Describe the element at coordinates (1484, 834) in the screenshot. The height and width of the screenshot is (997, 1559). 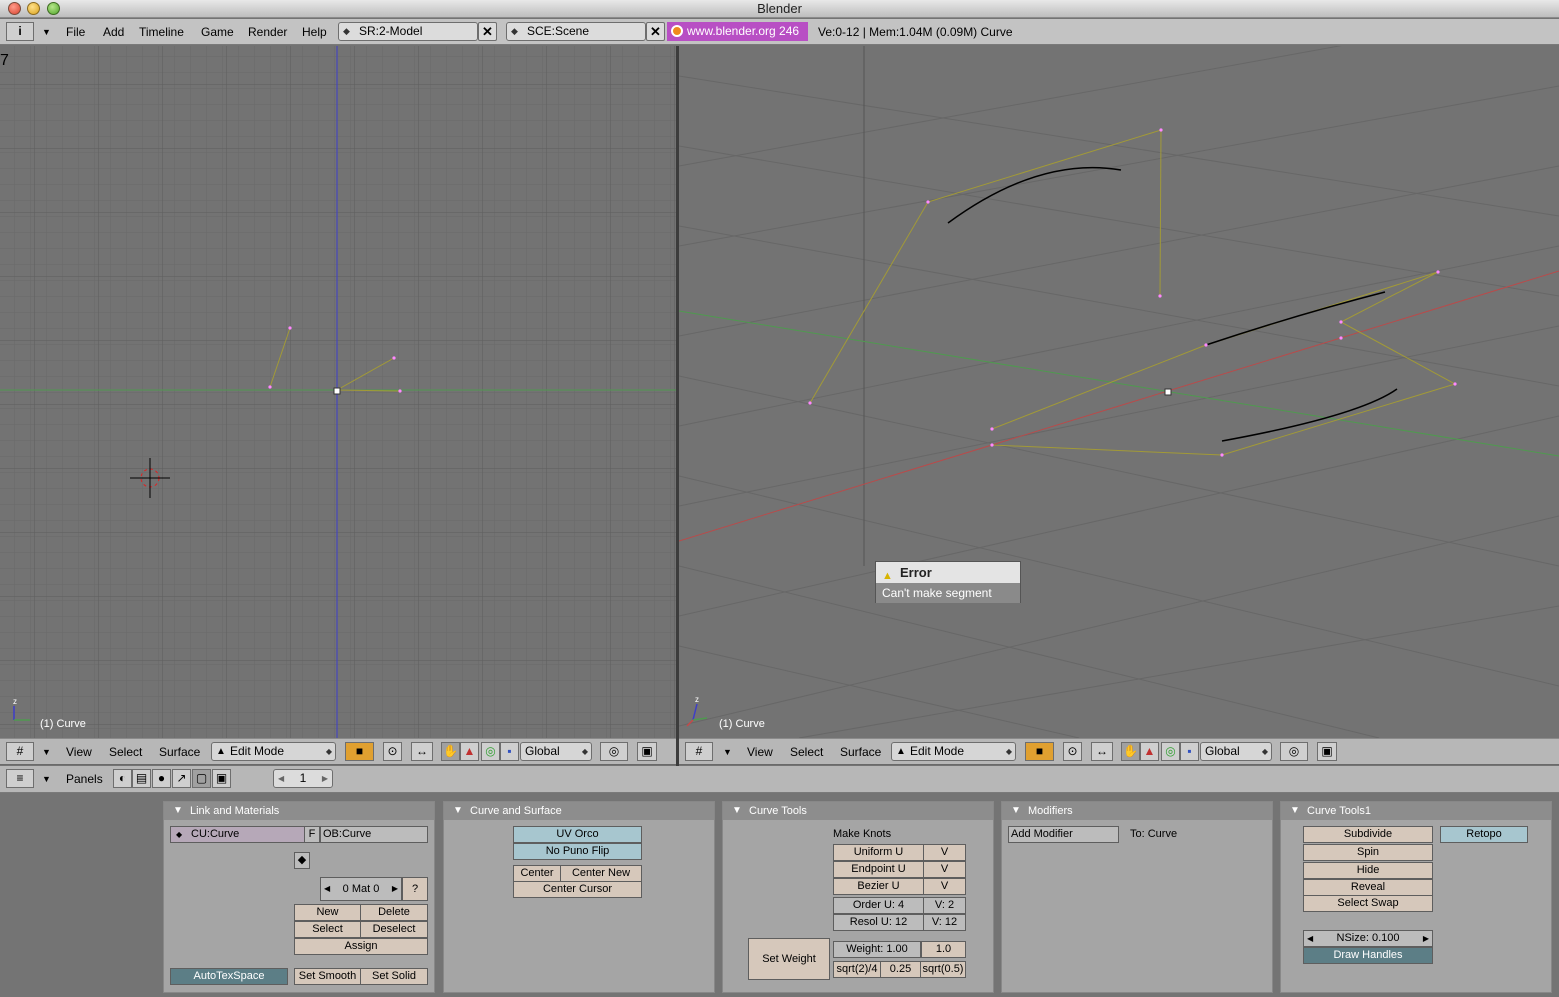
I see `retopo-toggle: Retopo` at that location.